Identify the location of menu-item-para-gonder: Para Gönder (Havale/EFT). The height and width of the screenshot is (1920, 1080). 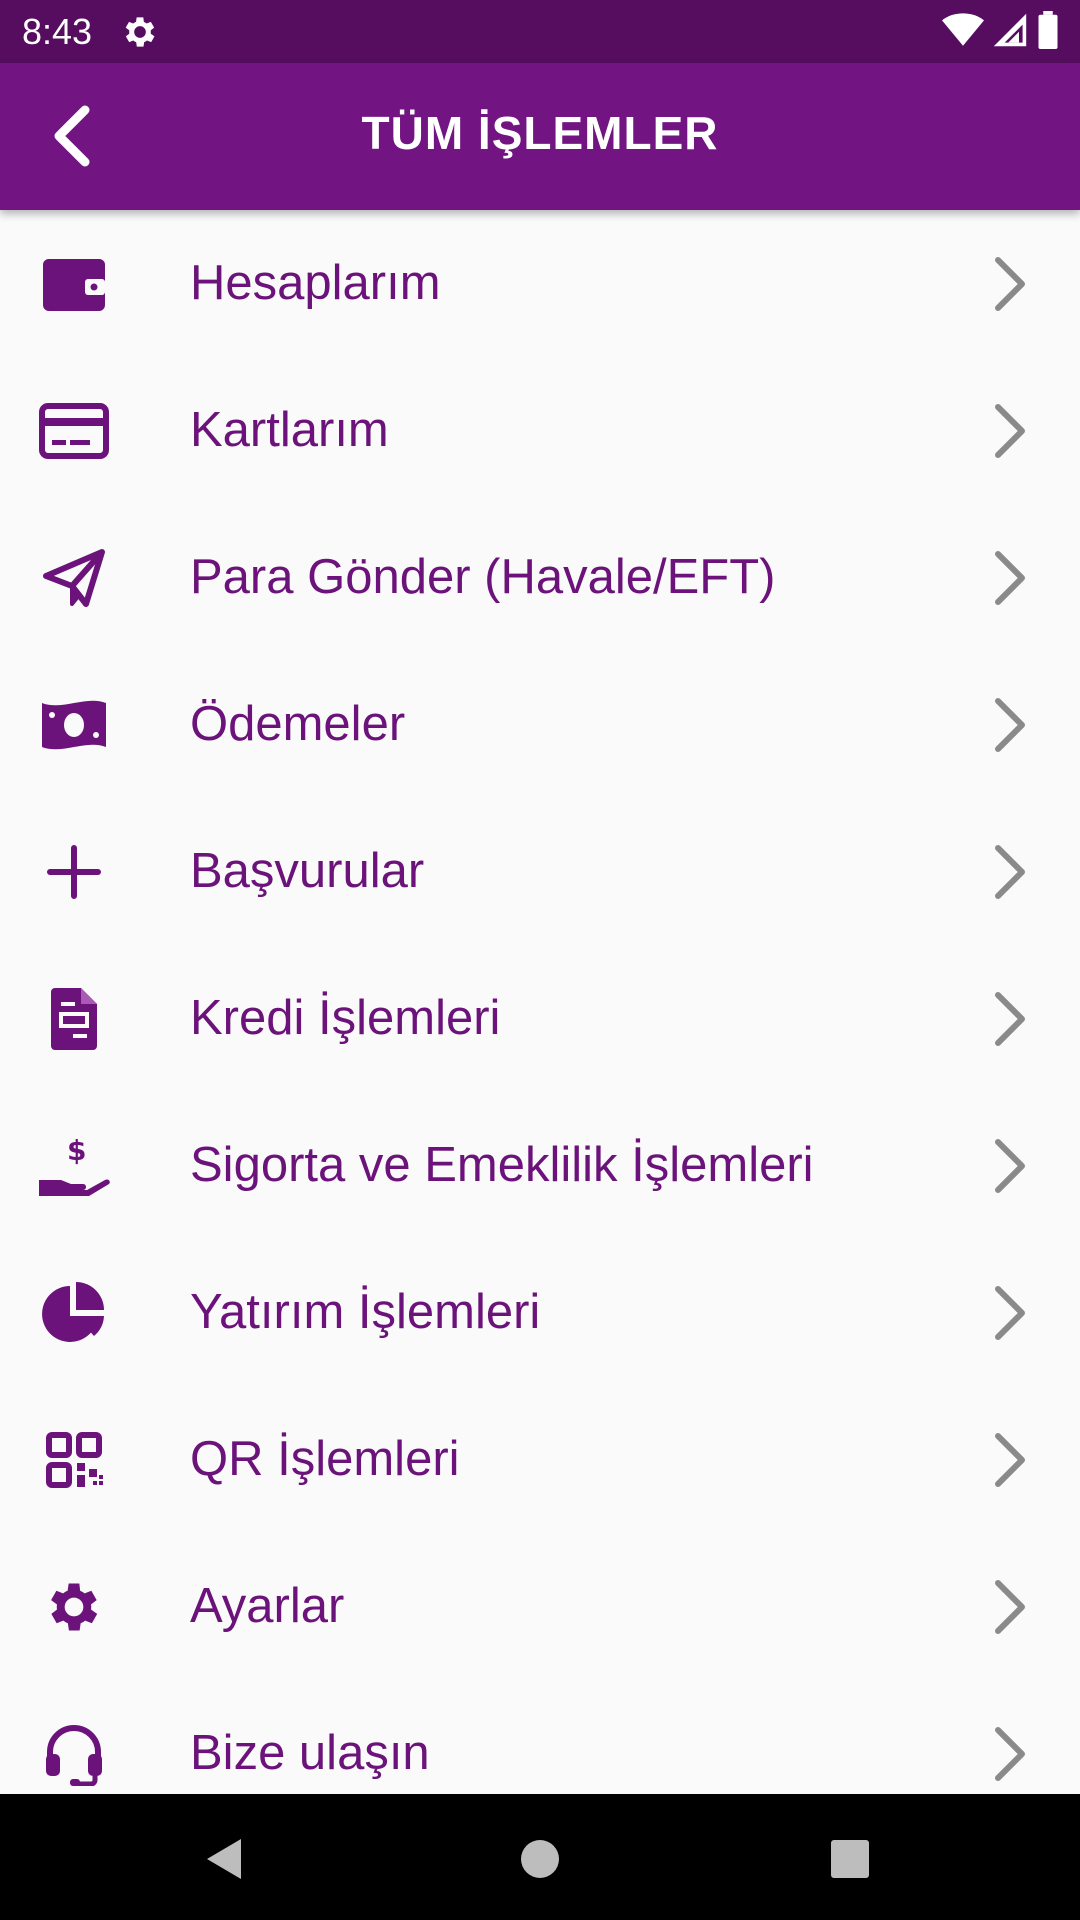
(540, 577).